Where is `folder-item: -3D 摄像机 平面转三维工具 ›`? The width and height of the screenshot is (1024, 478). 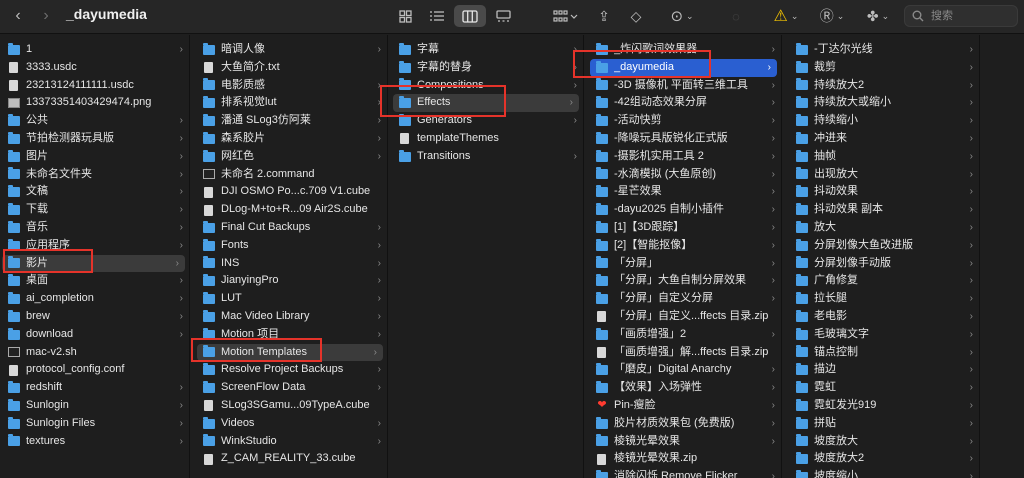
folder-item: -3D 摄像机 平面转三维工具 › is located at coordinates (688, 86).